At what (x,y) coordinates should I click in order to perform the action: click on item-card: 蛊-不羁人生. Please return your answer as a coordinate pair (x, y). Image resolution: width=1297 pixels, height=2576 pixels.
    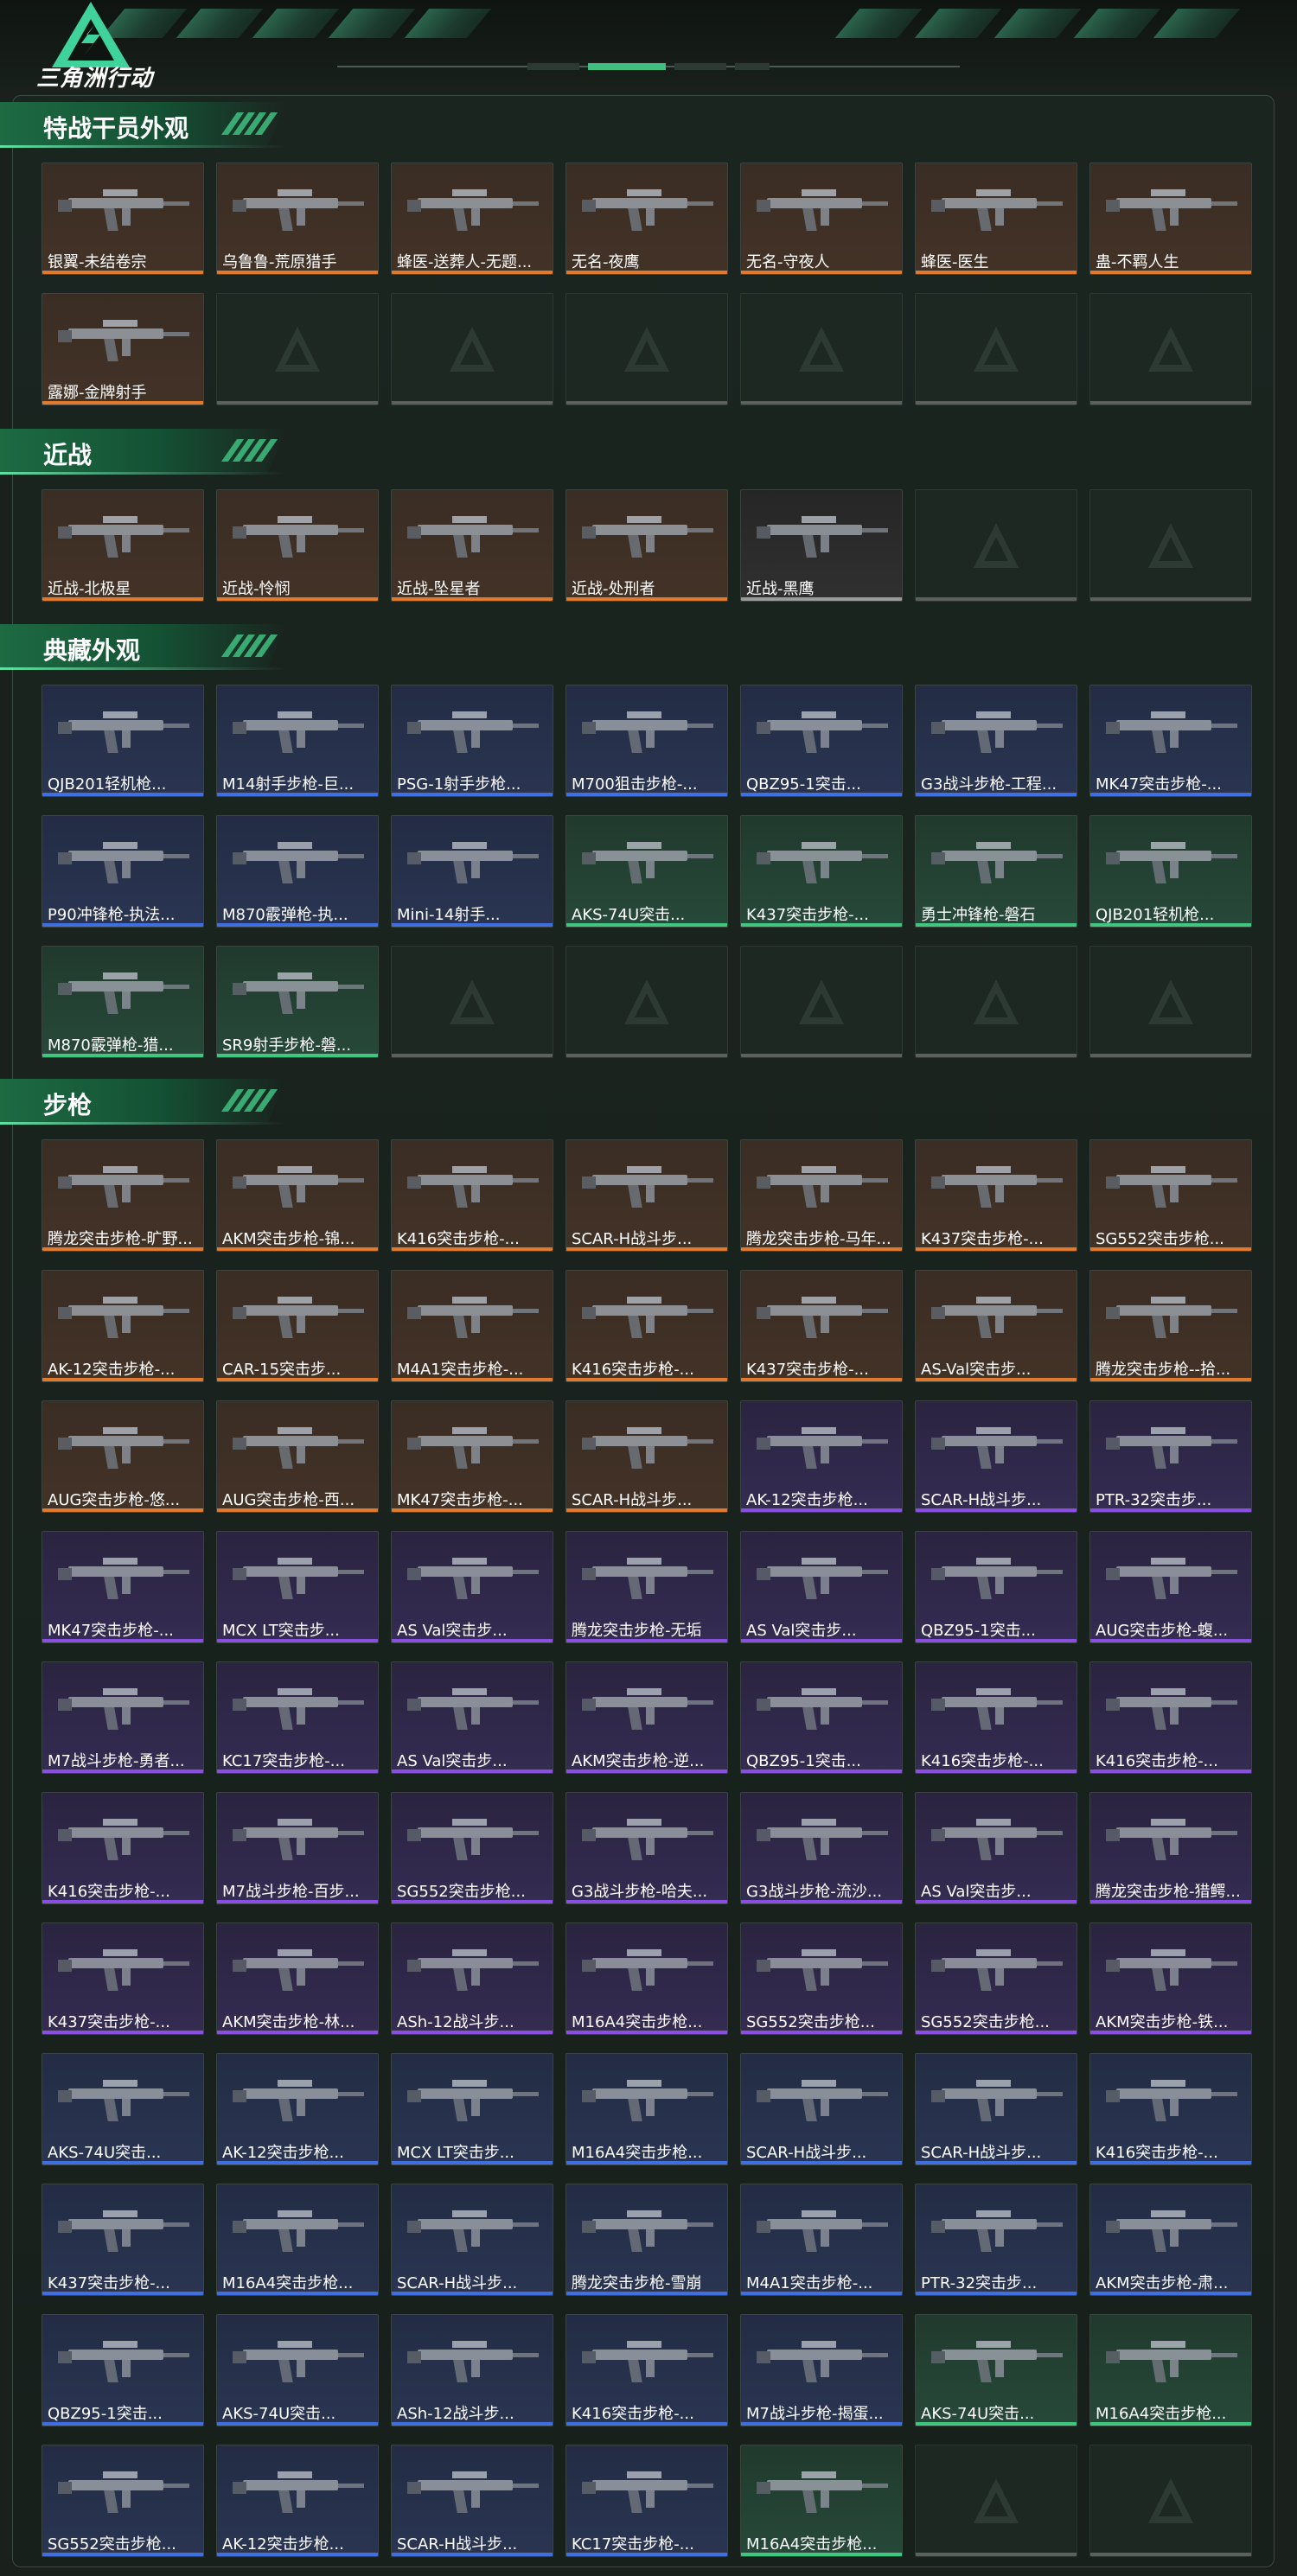
    Looking at the image, I should click on (1171, 219).